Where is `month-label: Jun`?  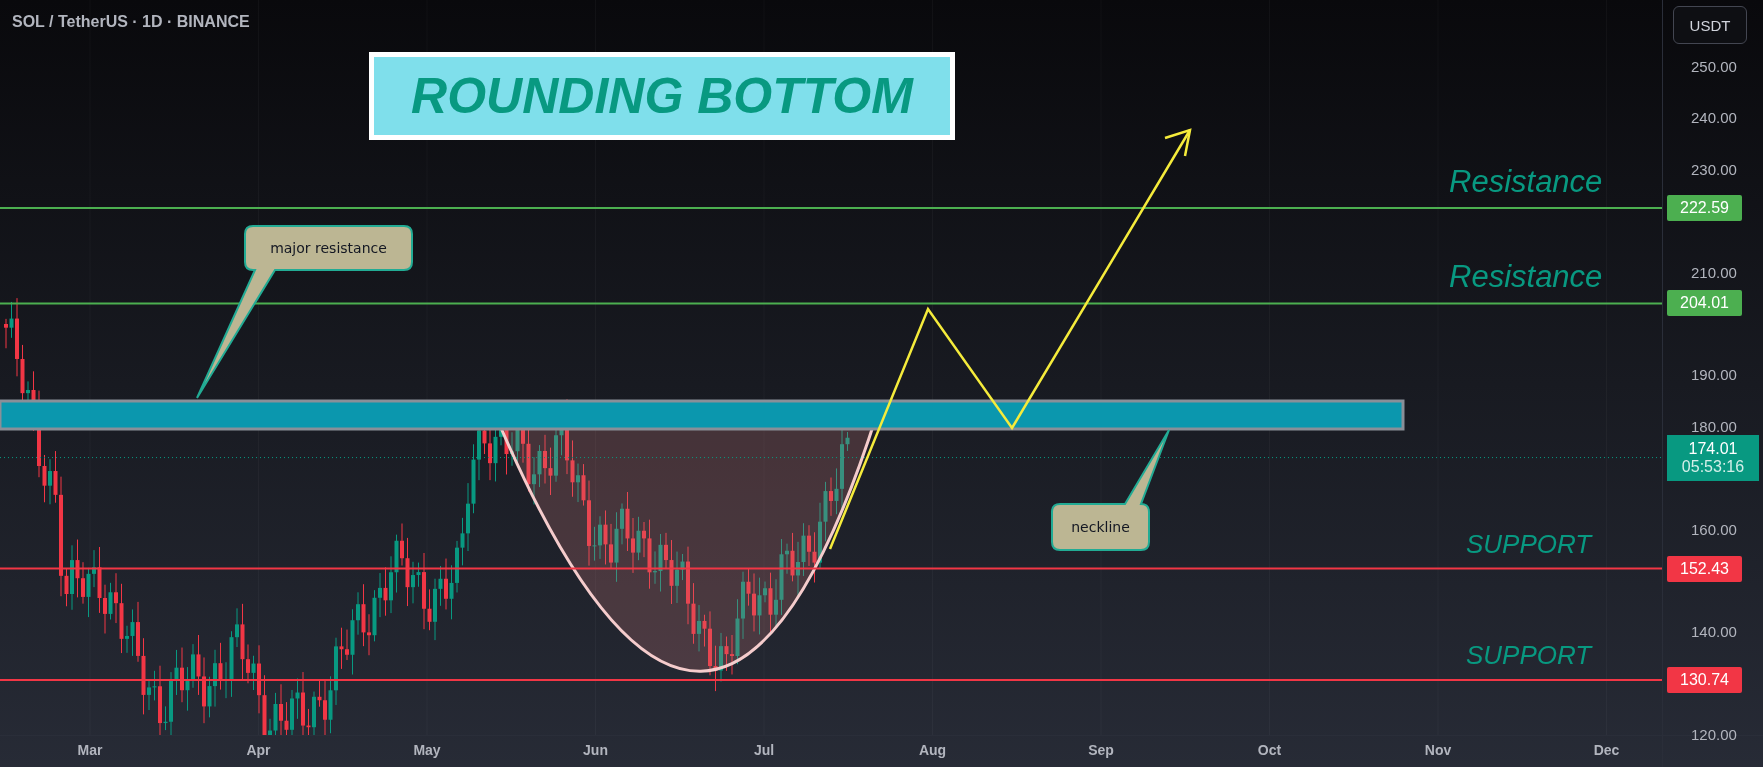
month-label: Jun is located at coordinates (595, 750).